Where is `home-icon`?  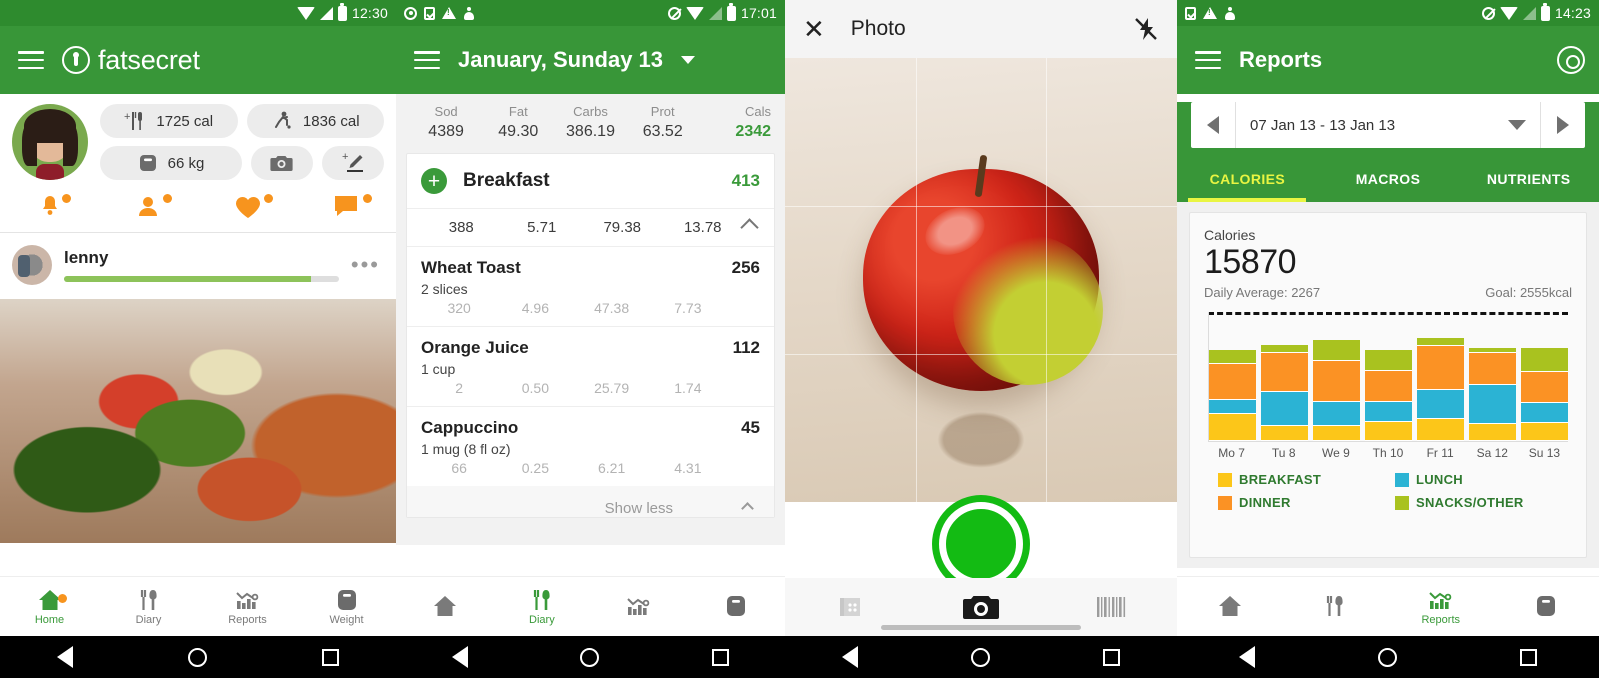 home-icon is located at coordinates (444, 605).